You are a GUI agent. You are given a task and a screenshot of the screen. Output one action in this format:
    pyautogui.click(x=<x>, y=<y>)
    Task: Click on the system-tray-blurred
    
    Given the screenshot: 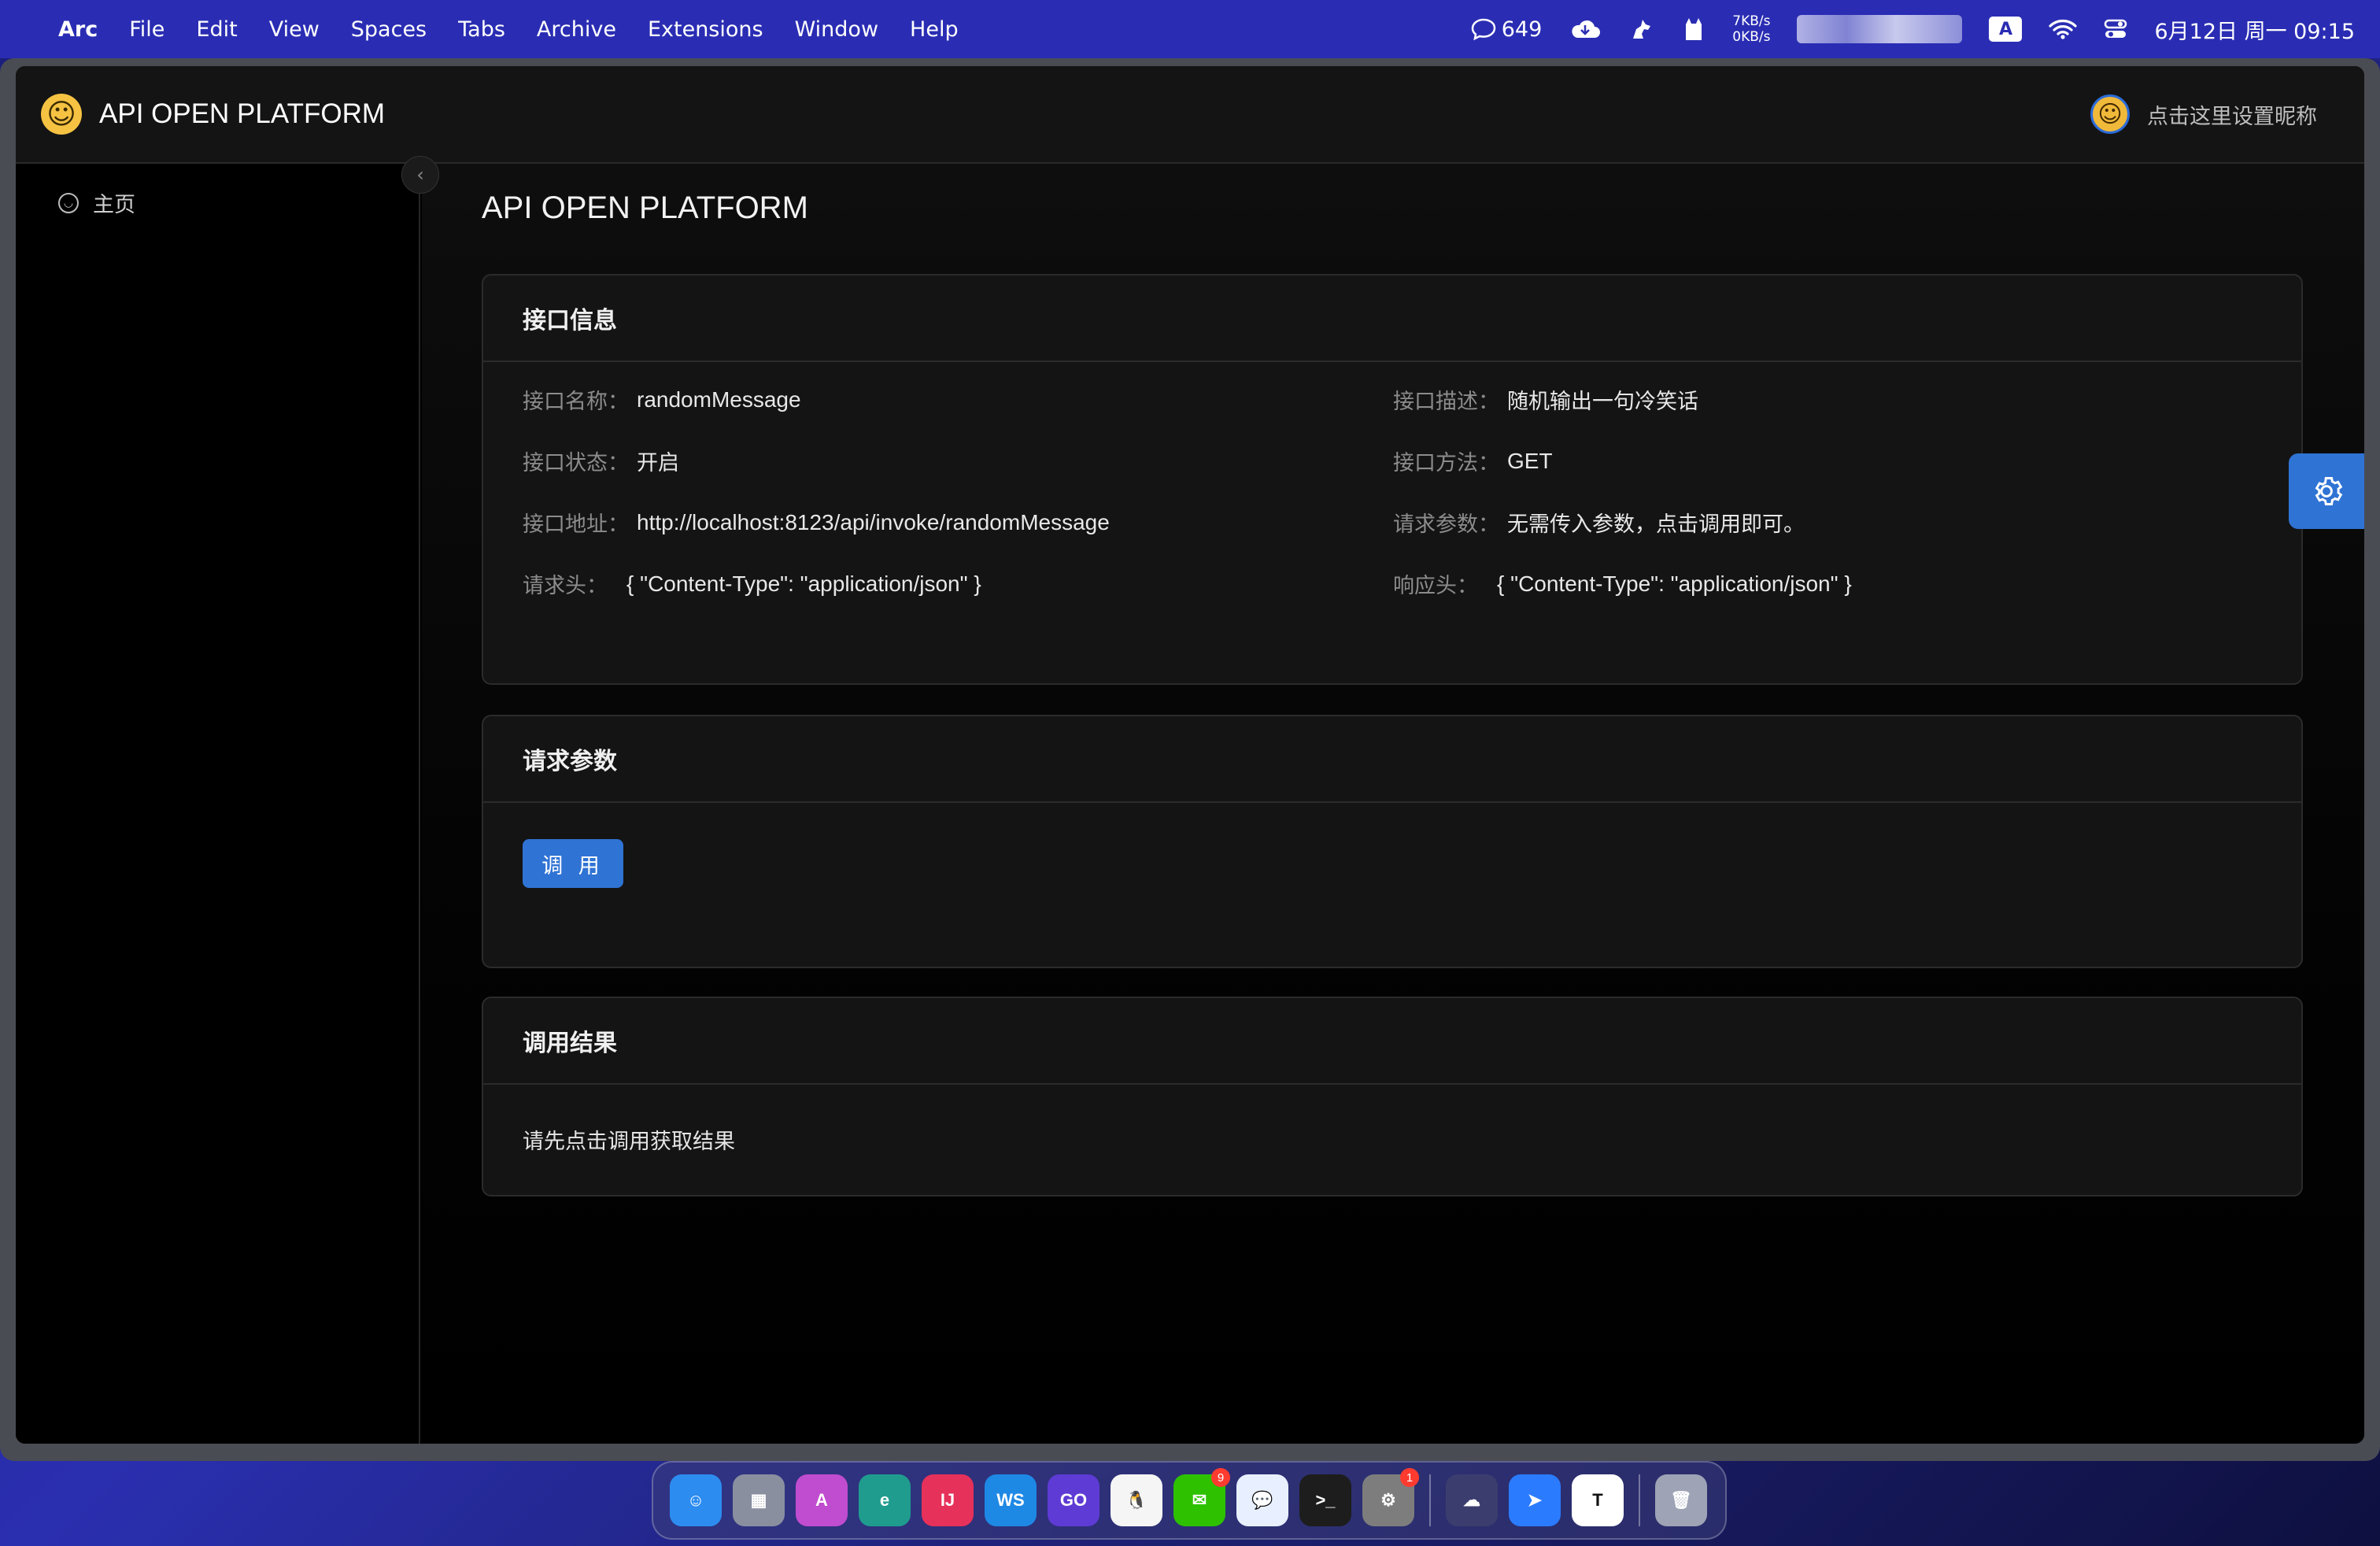 What is the action you would take?
    pyautogui.click(x=1880, y=29)
    